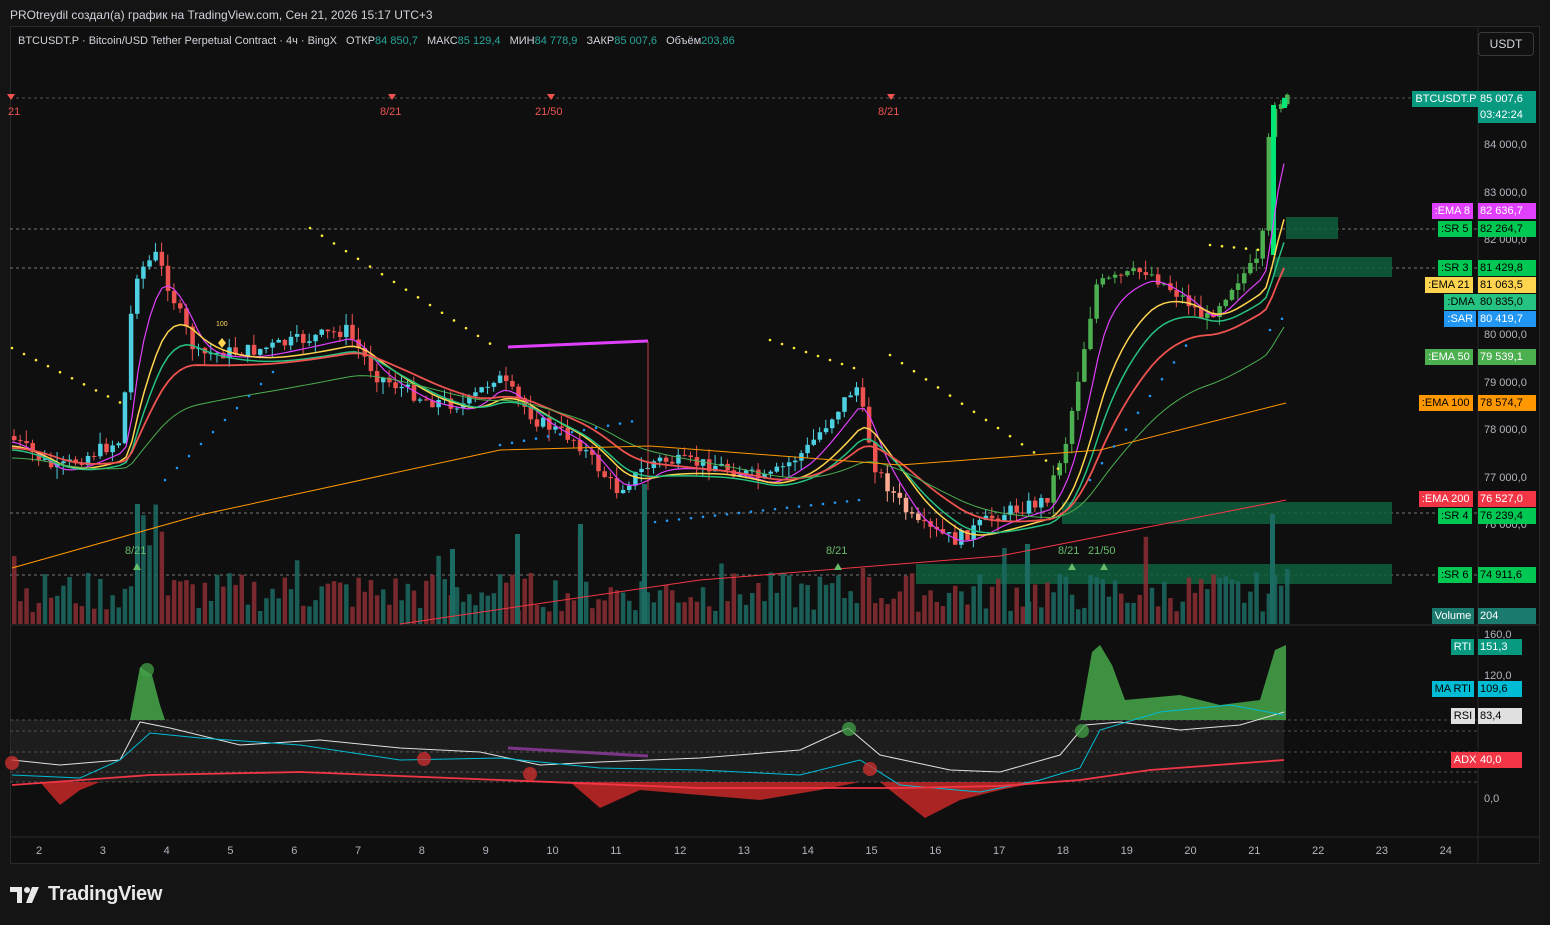  I want to click on price-tag: :EMA 200, so click(1445, 499).